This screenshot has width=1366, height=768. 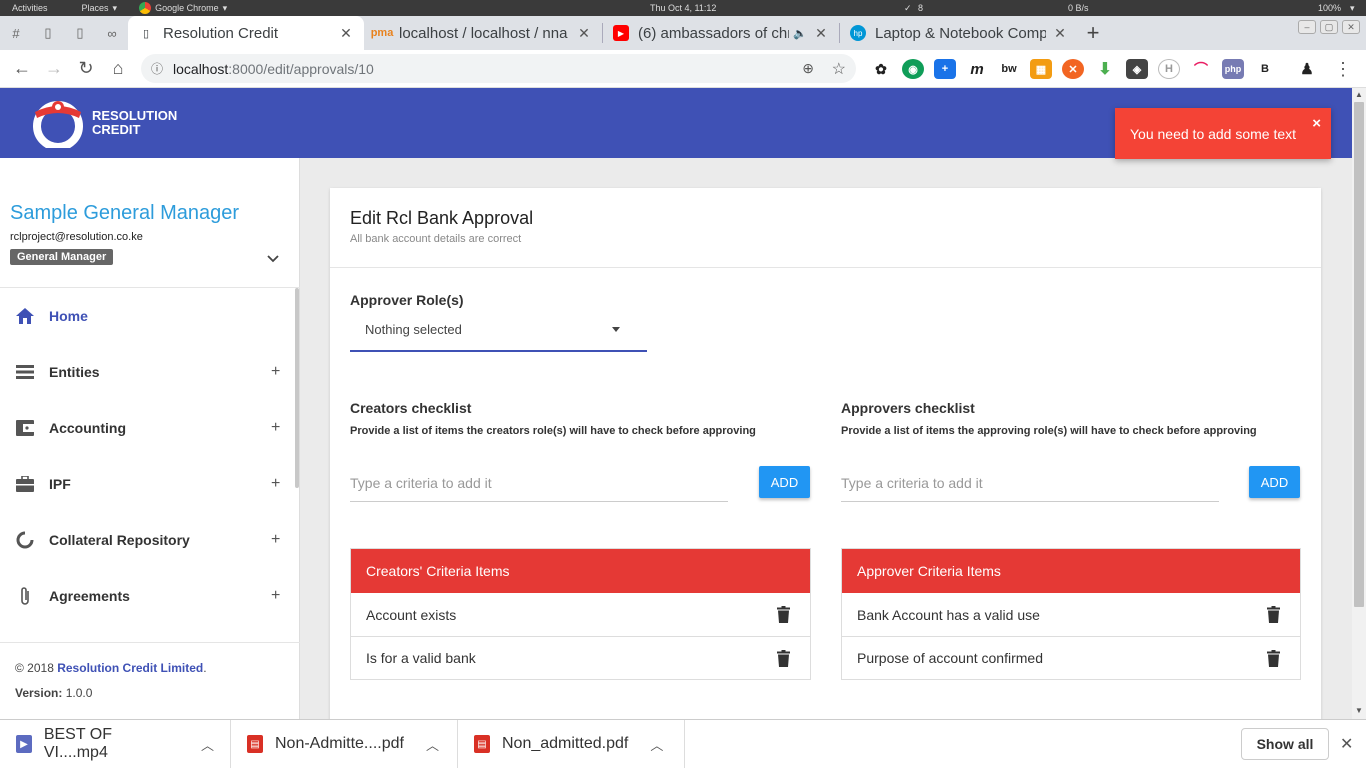 I want to click on download-item: ▤ Non-Admitte....pdf ︿, so click(x=344, y=743).